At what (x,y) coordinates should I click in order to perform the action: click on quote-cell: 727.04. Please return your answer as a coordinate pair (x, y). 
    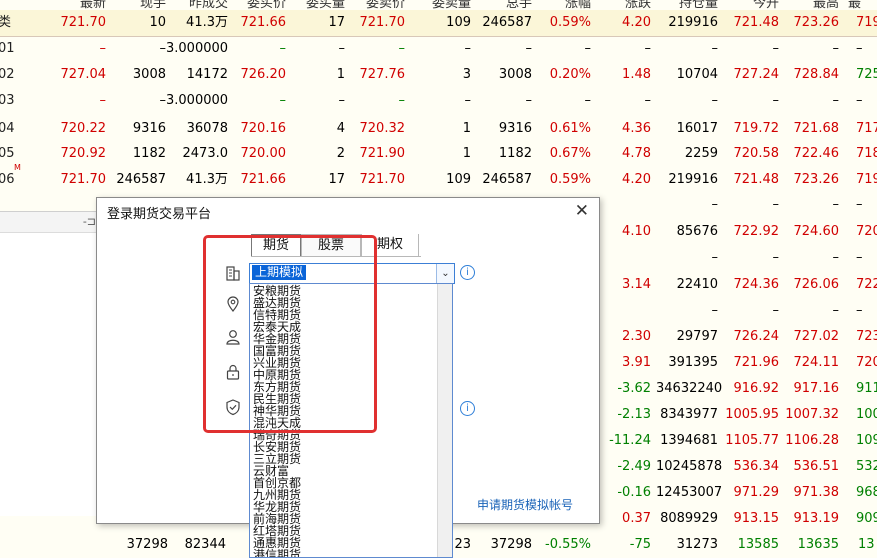
    Looking at the image, I should click on (83, 74).